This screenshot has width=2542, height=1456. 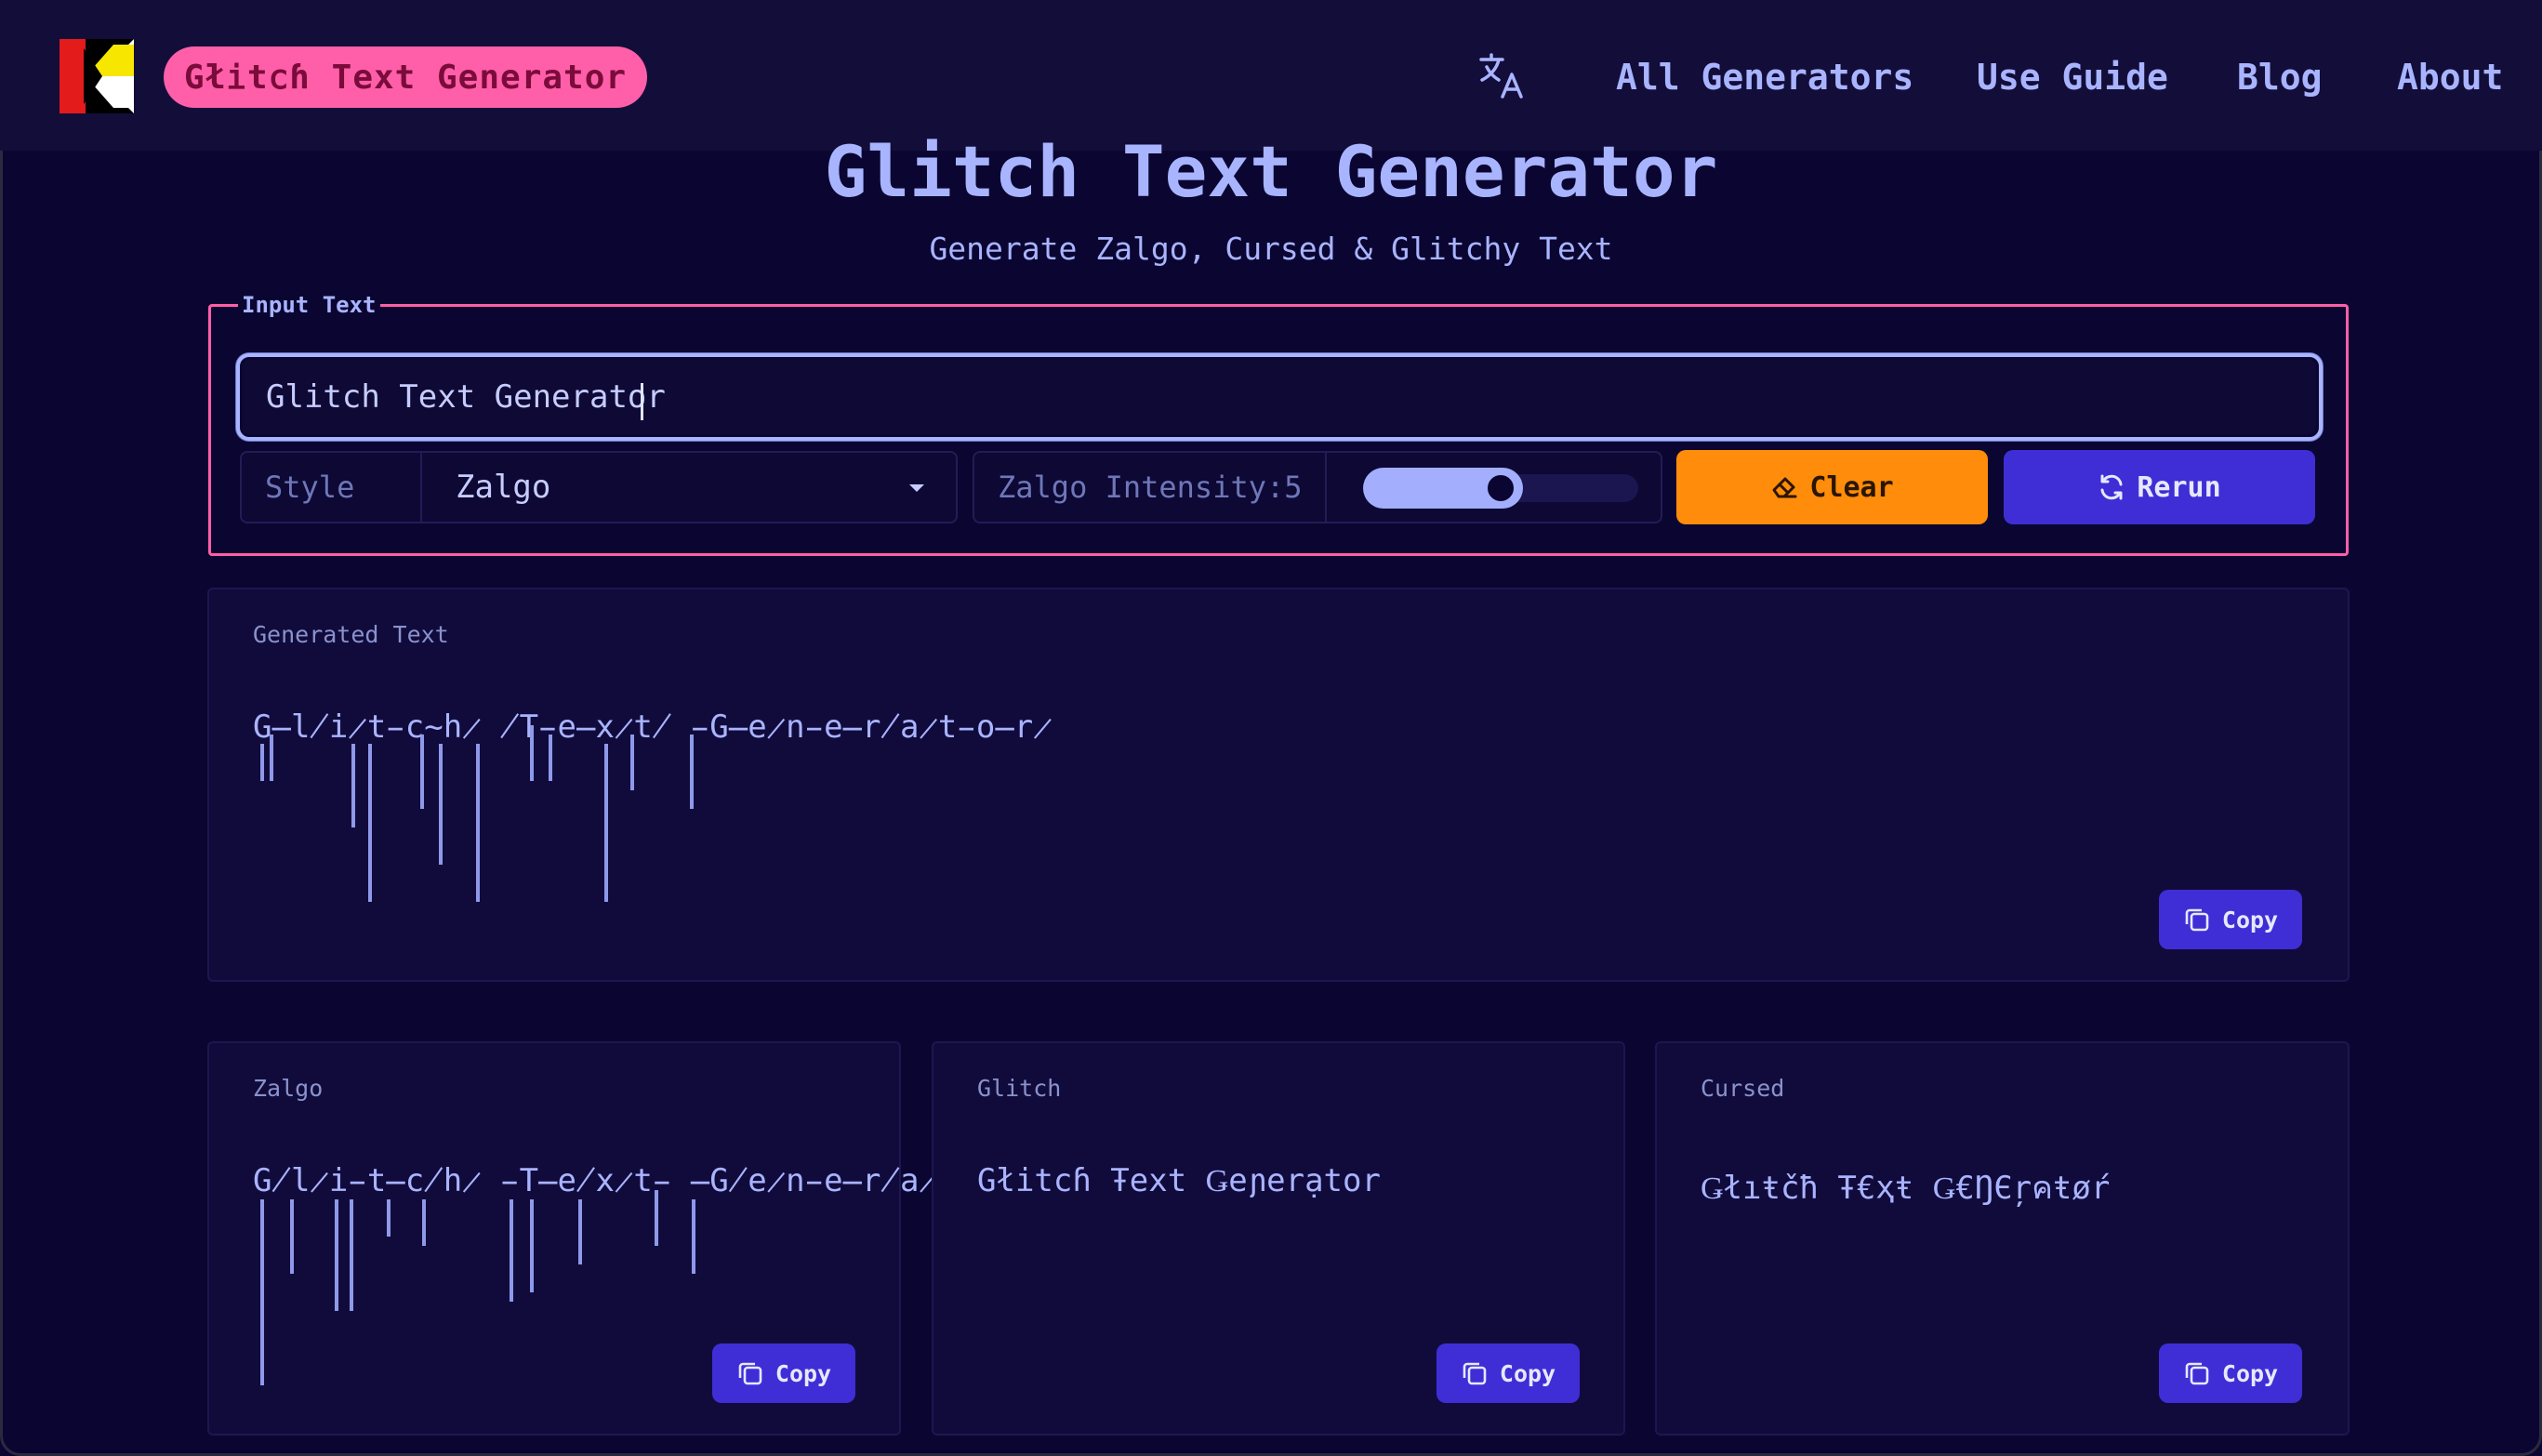 I want to click on cursed-copy-label: Copy, so click(x=2250, y=1373).